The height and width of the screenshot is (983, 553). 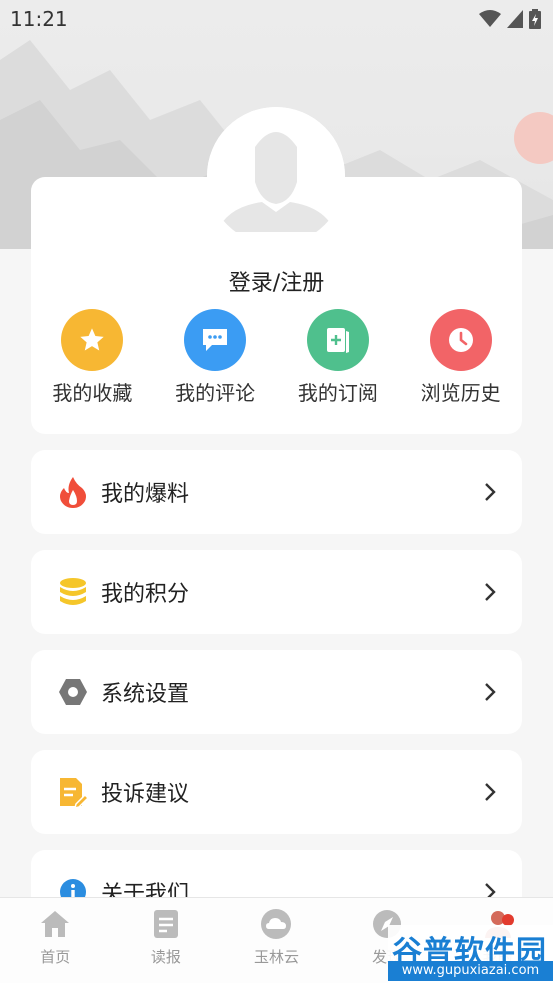 I want to click on quick-item-subscriptions: 我的订阅, so click(x=338, y=359).